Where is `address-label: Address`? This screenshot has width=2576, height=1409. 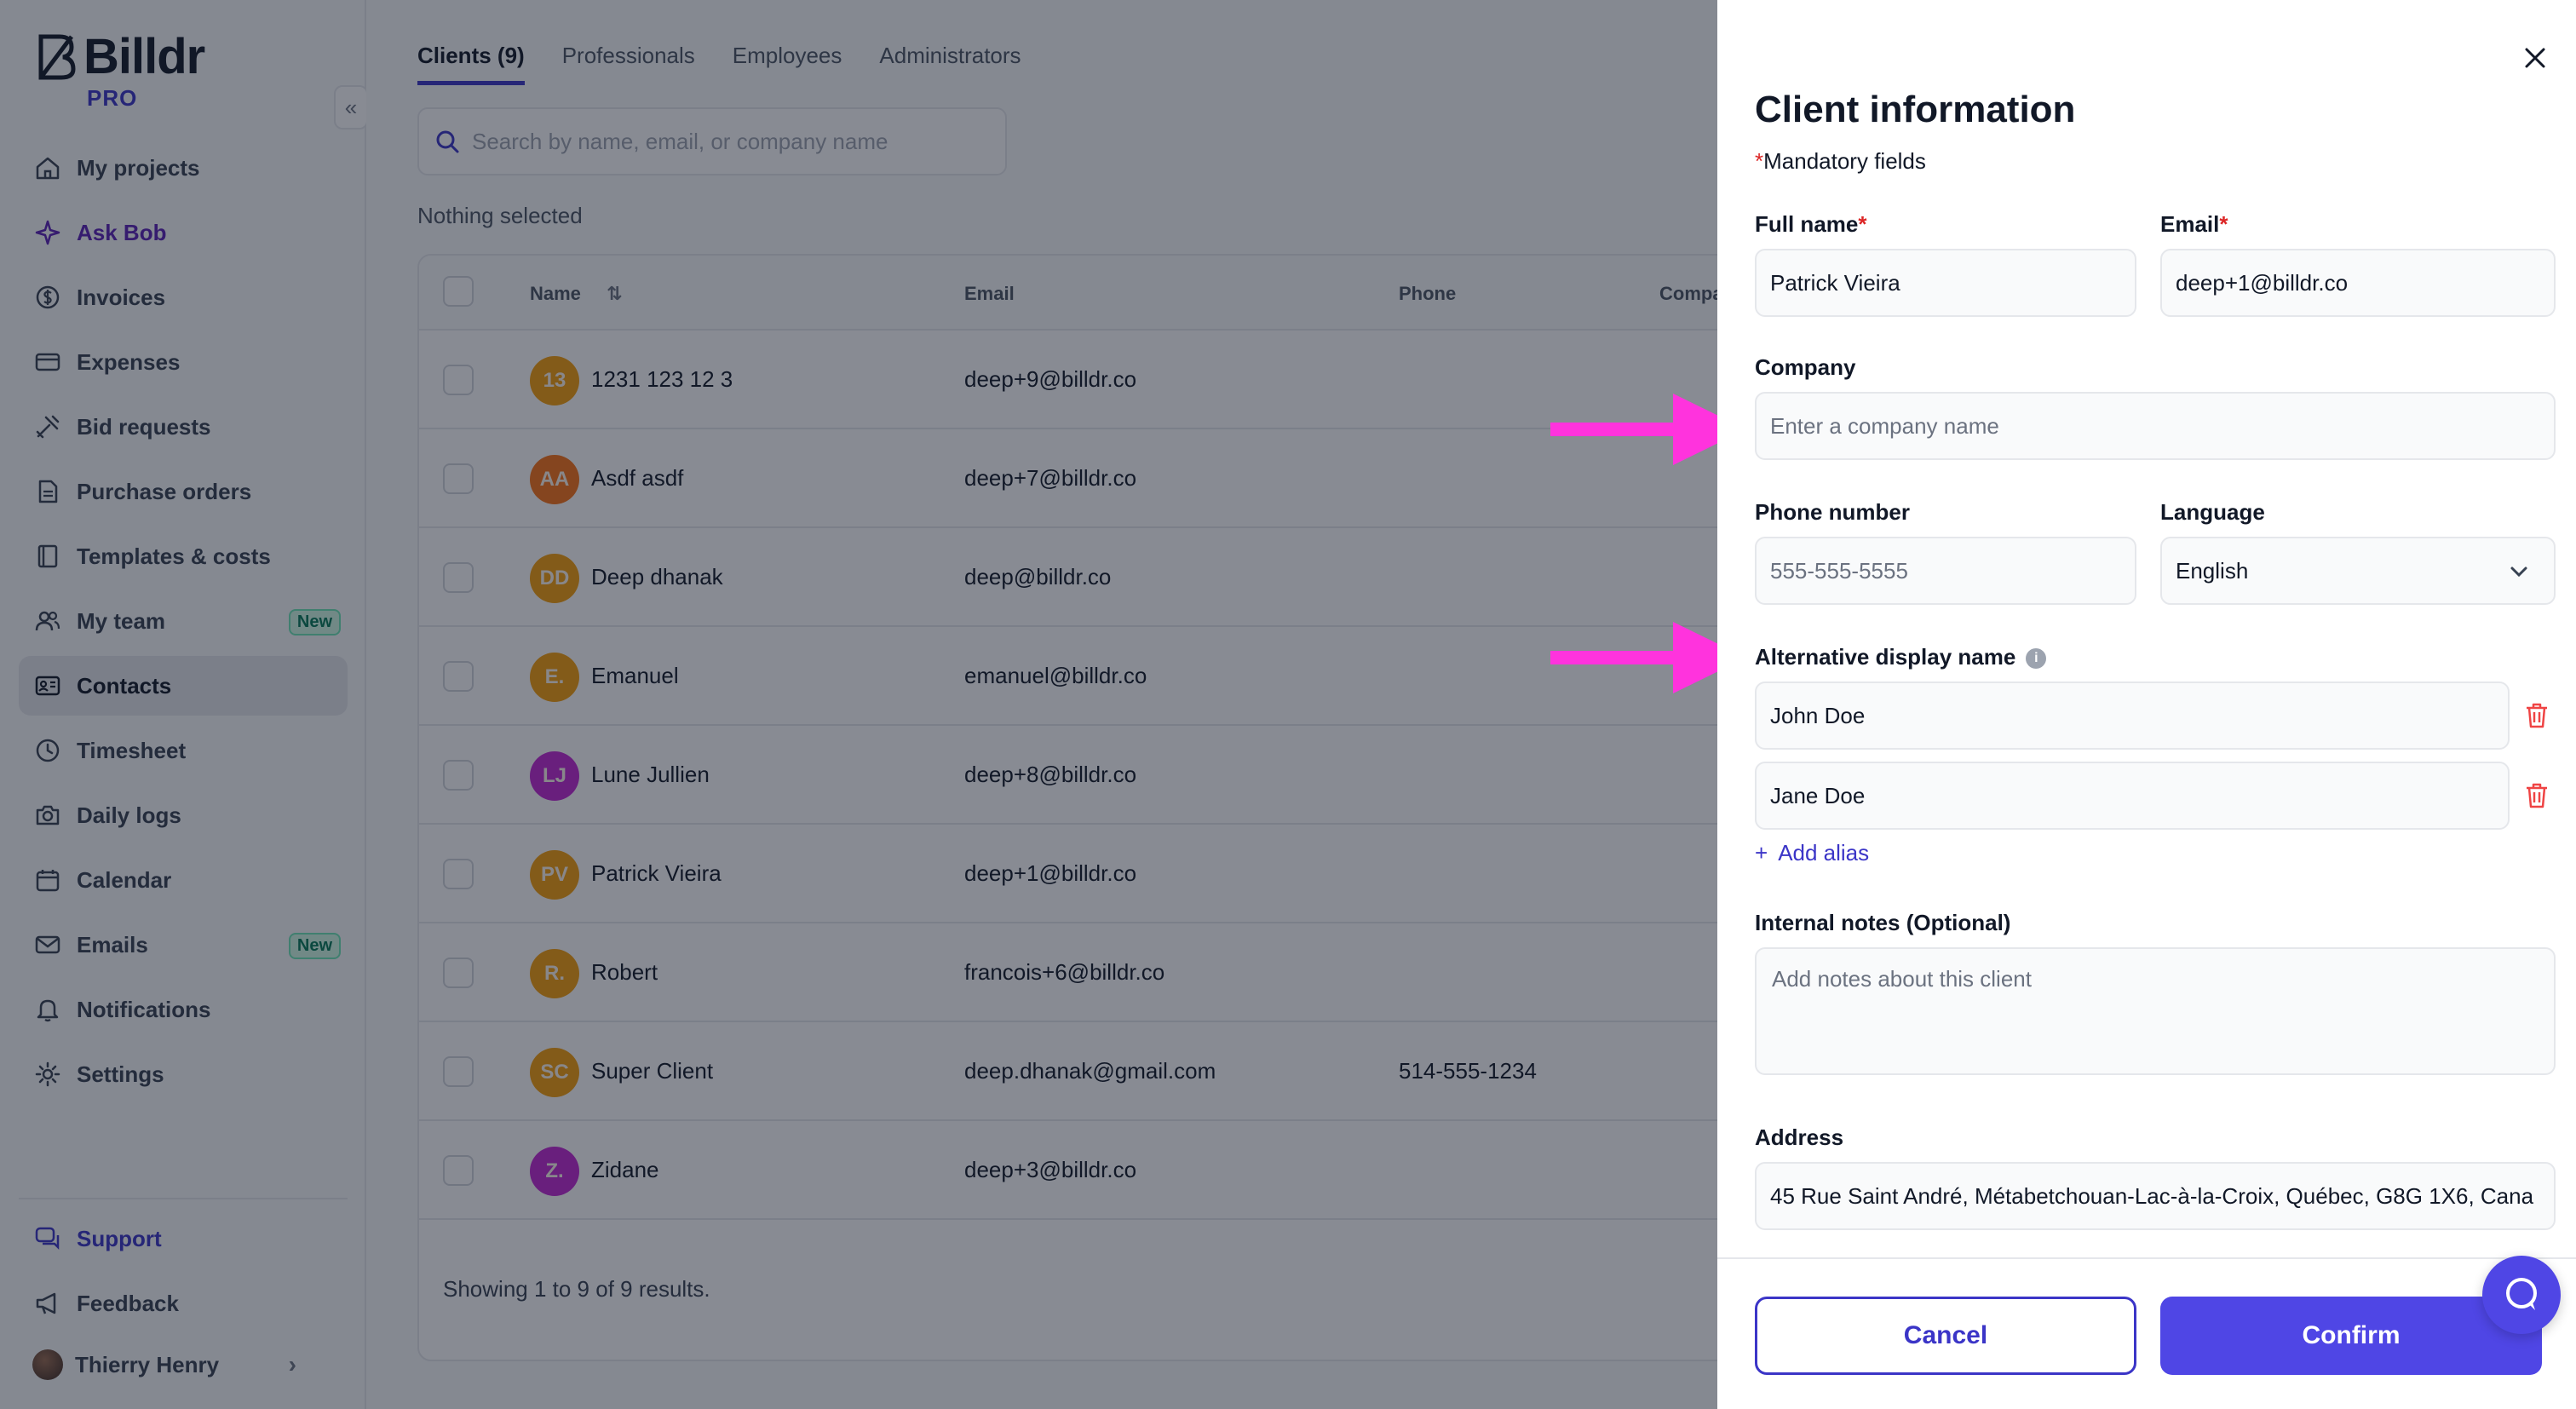 address-label: Address is located at coordinates (1799, 1137).